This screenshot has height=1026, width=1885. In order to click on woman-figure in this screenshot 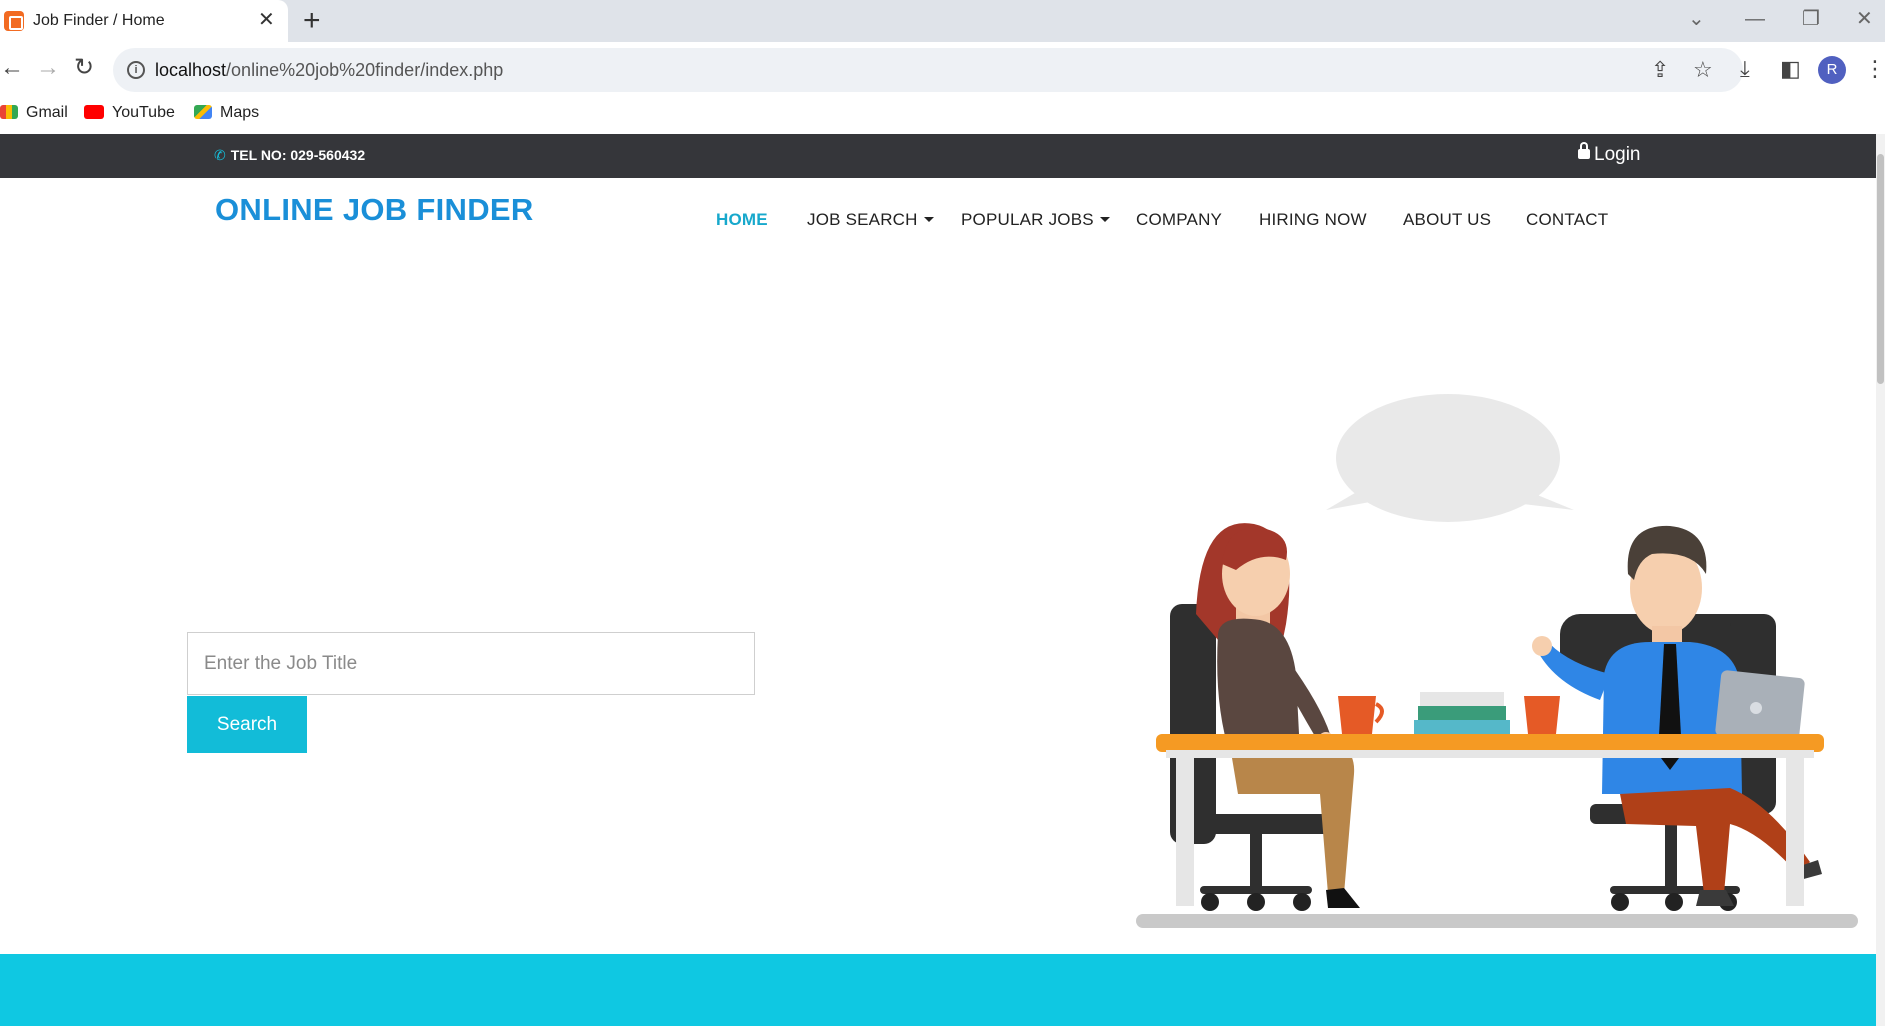, I will do `click(1278, 715)`.